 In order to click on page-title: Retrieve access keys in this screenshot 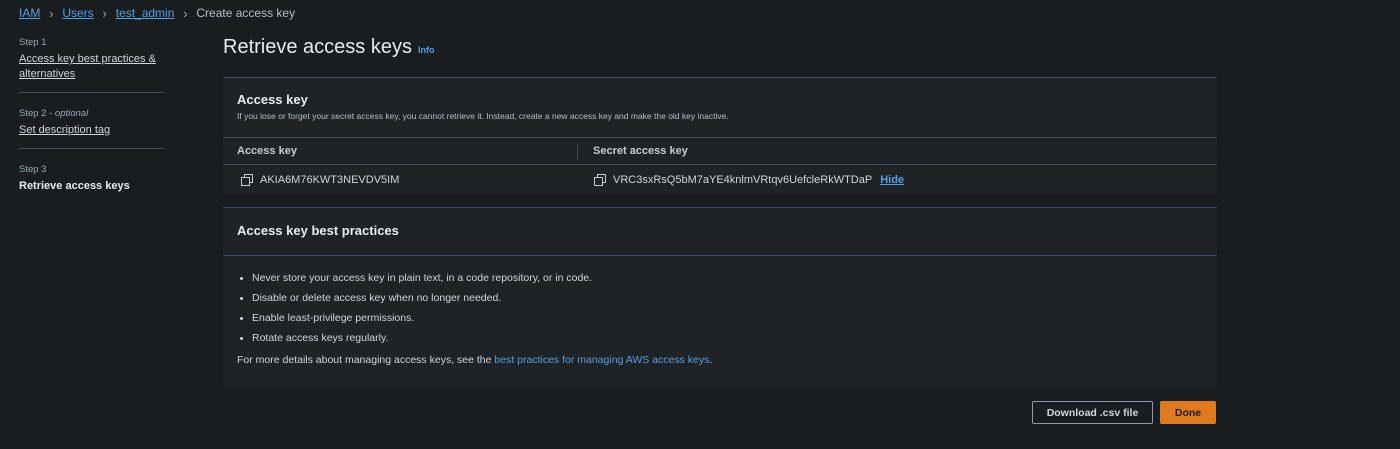, I will do `click(317, 47)`.